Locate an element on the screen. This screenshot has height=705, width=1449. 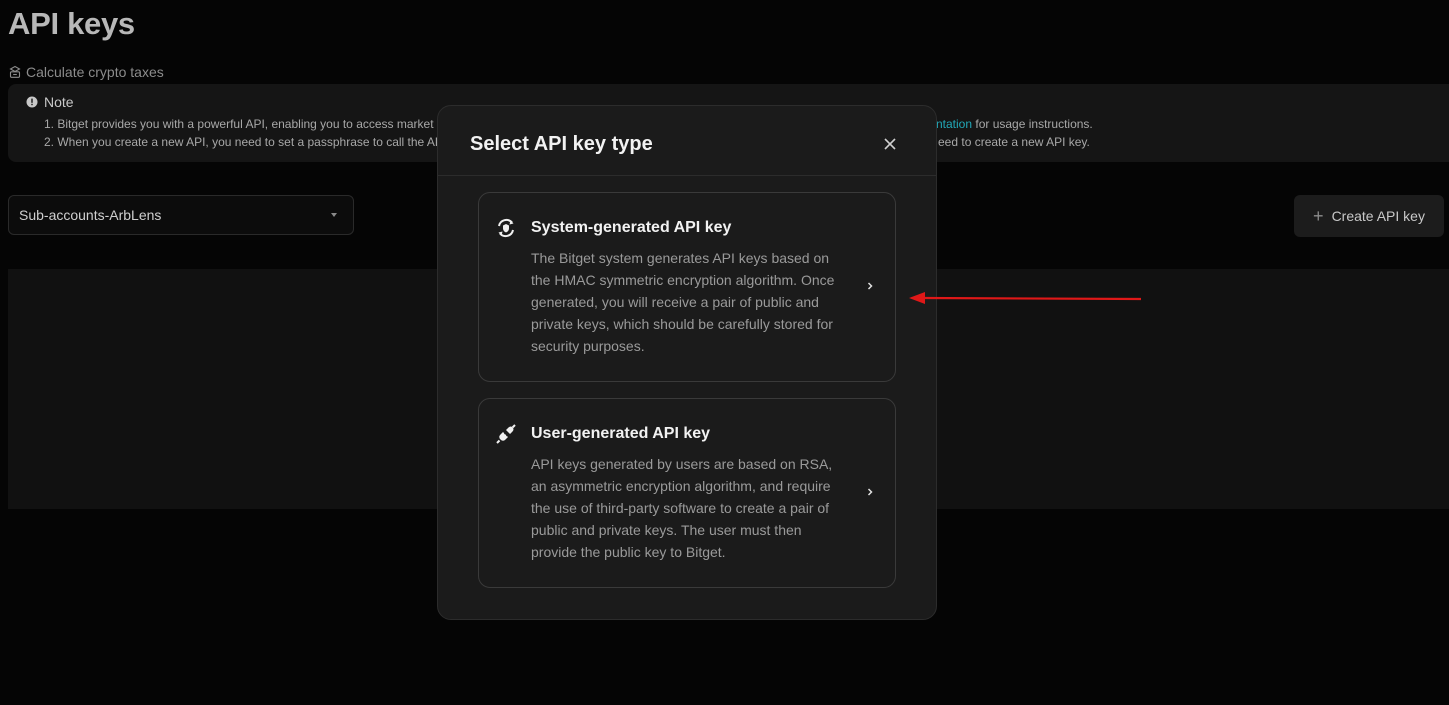
page-title: API keys is located at coordinates (71, 23).